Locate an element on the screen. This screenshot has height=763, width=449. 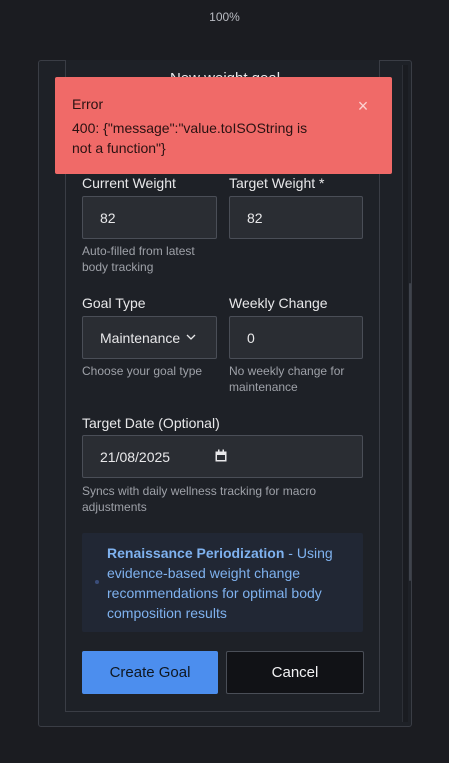
info-title: Renaissance Periodization is located at coordinates (196, 553).